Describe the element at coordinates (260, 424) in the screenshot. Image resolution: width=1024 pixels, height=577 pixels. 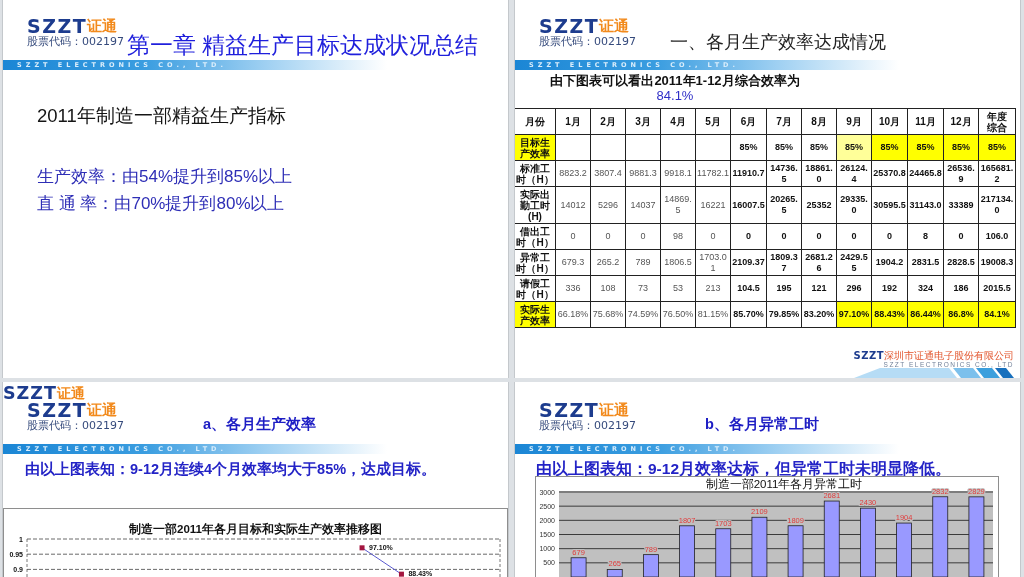
I see `slide-title: a、各月生产效率` at that location.